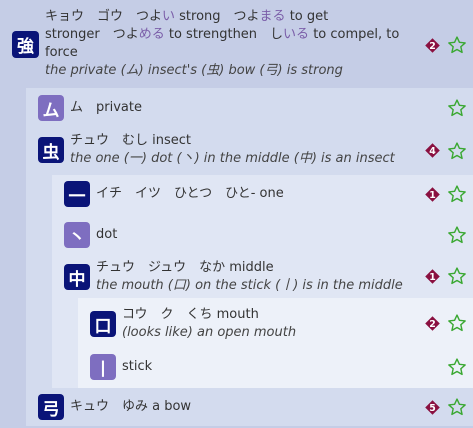  I want to click on reading-strong-2e: to compel, to, so click(354, 34).